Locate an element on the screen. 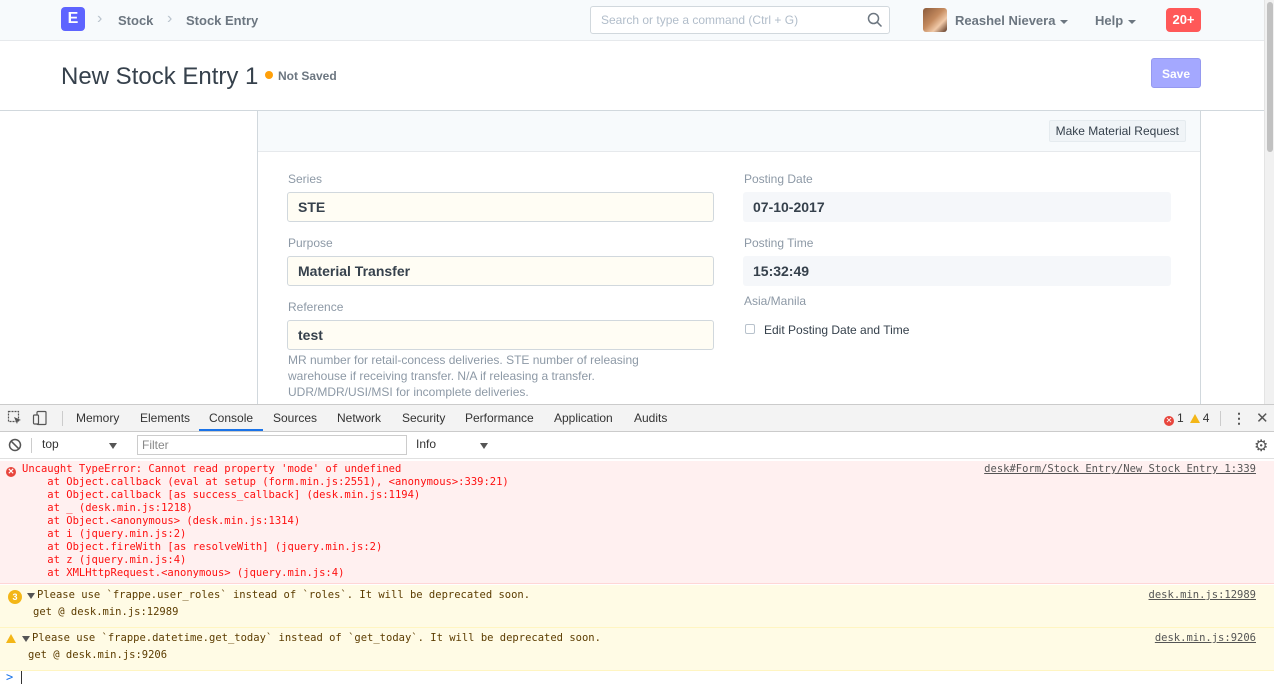 The width and height of the screenshot is (1274, 691). warning-source-link: desk.min.js:9206 is located at coordinates (1205, 638).